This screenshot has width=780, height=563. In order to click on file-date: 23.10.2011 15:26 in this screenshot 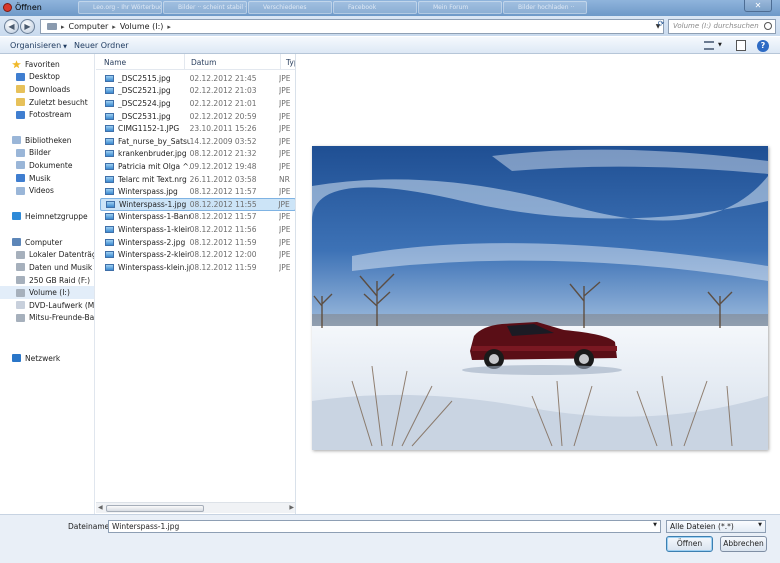, I will do `click(223, 129)`.